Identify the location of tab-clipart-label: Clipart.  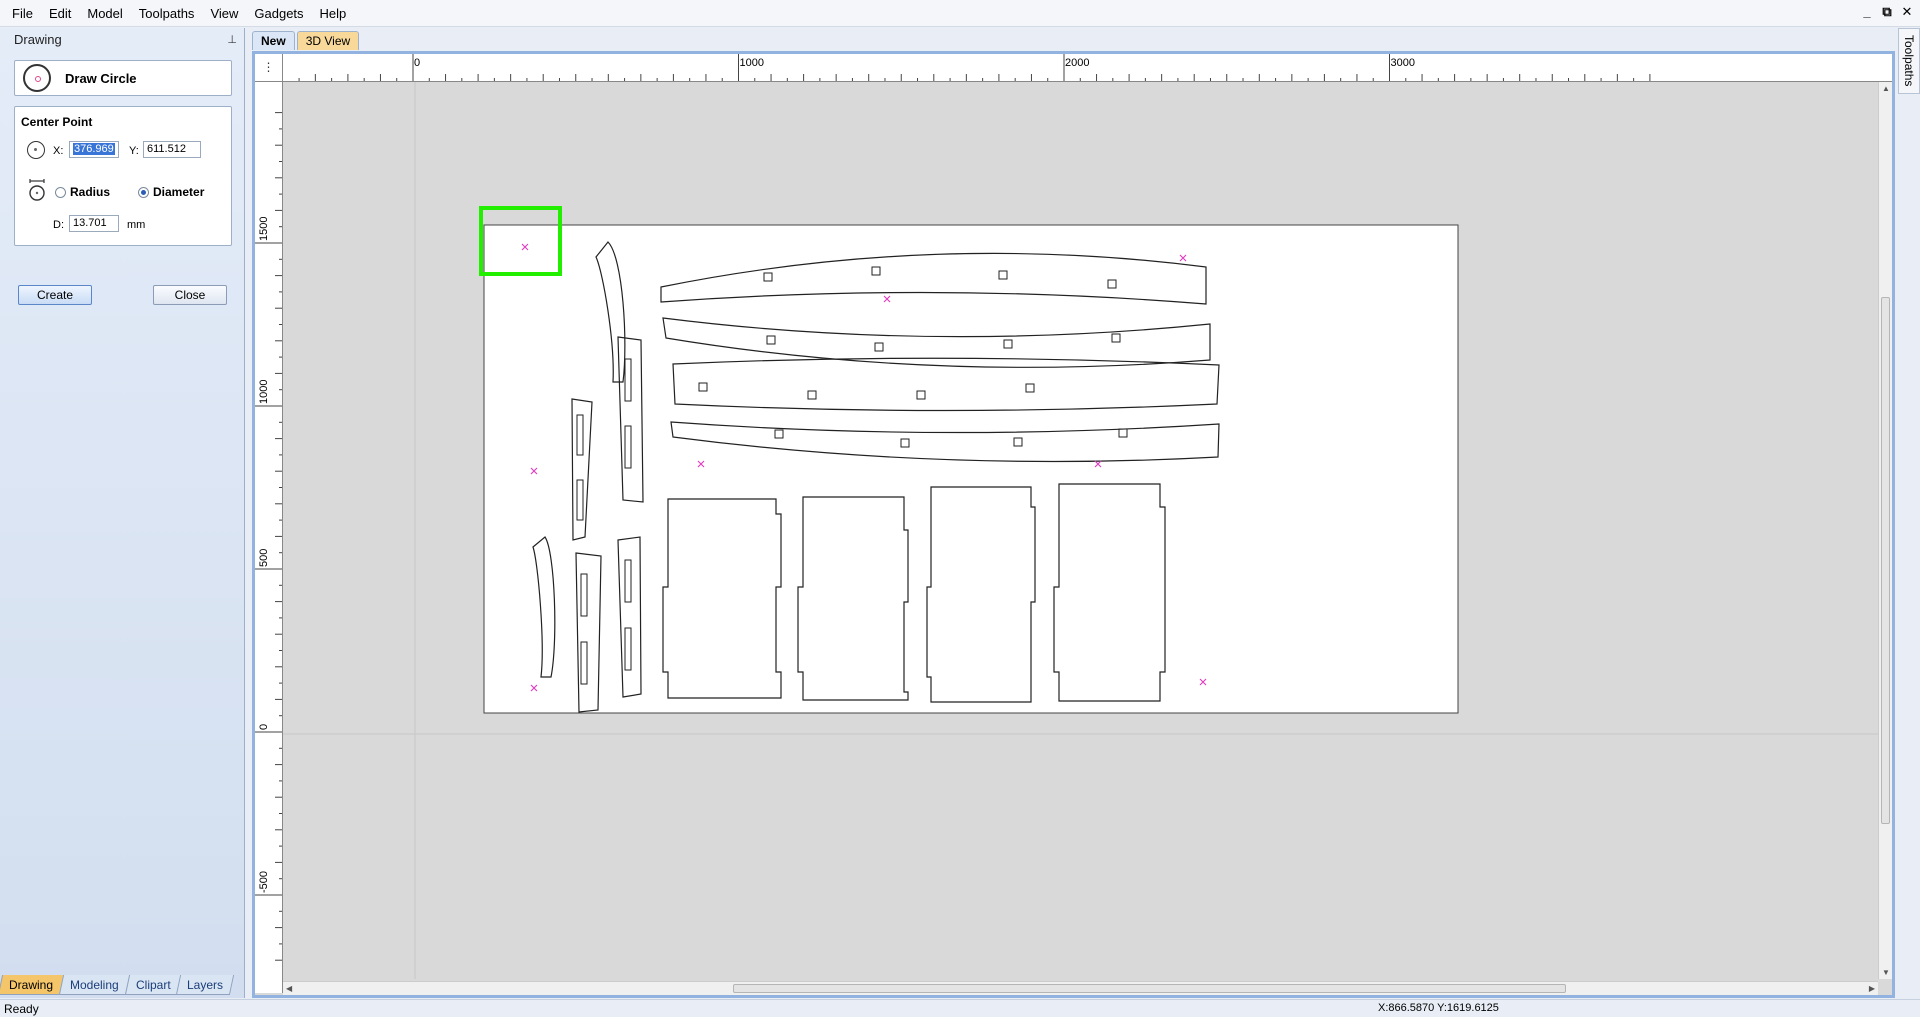
(153, 985).